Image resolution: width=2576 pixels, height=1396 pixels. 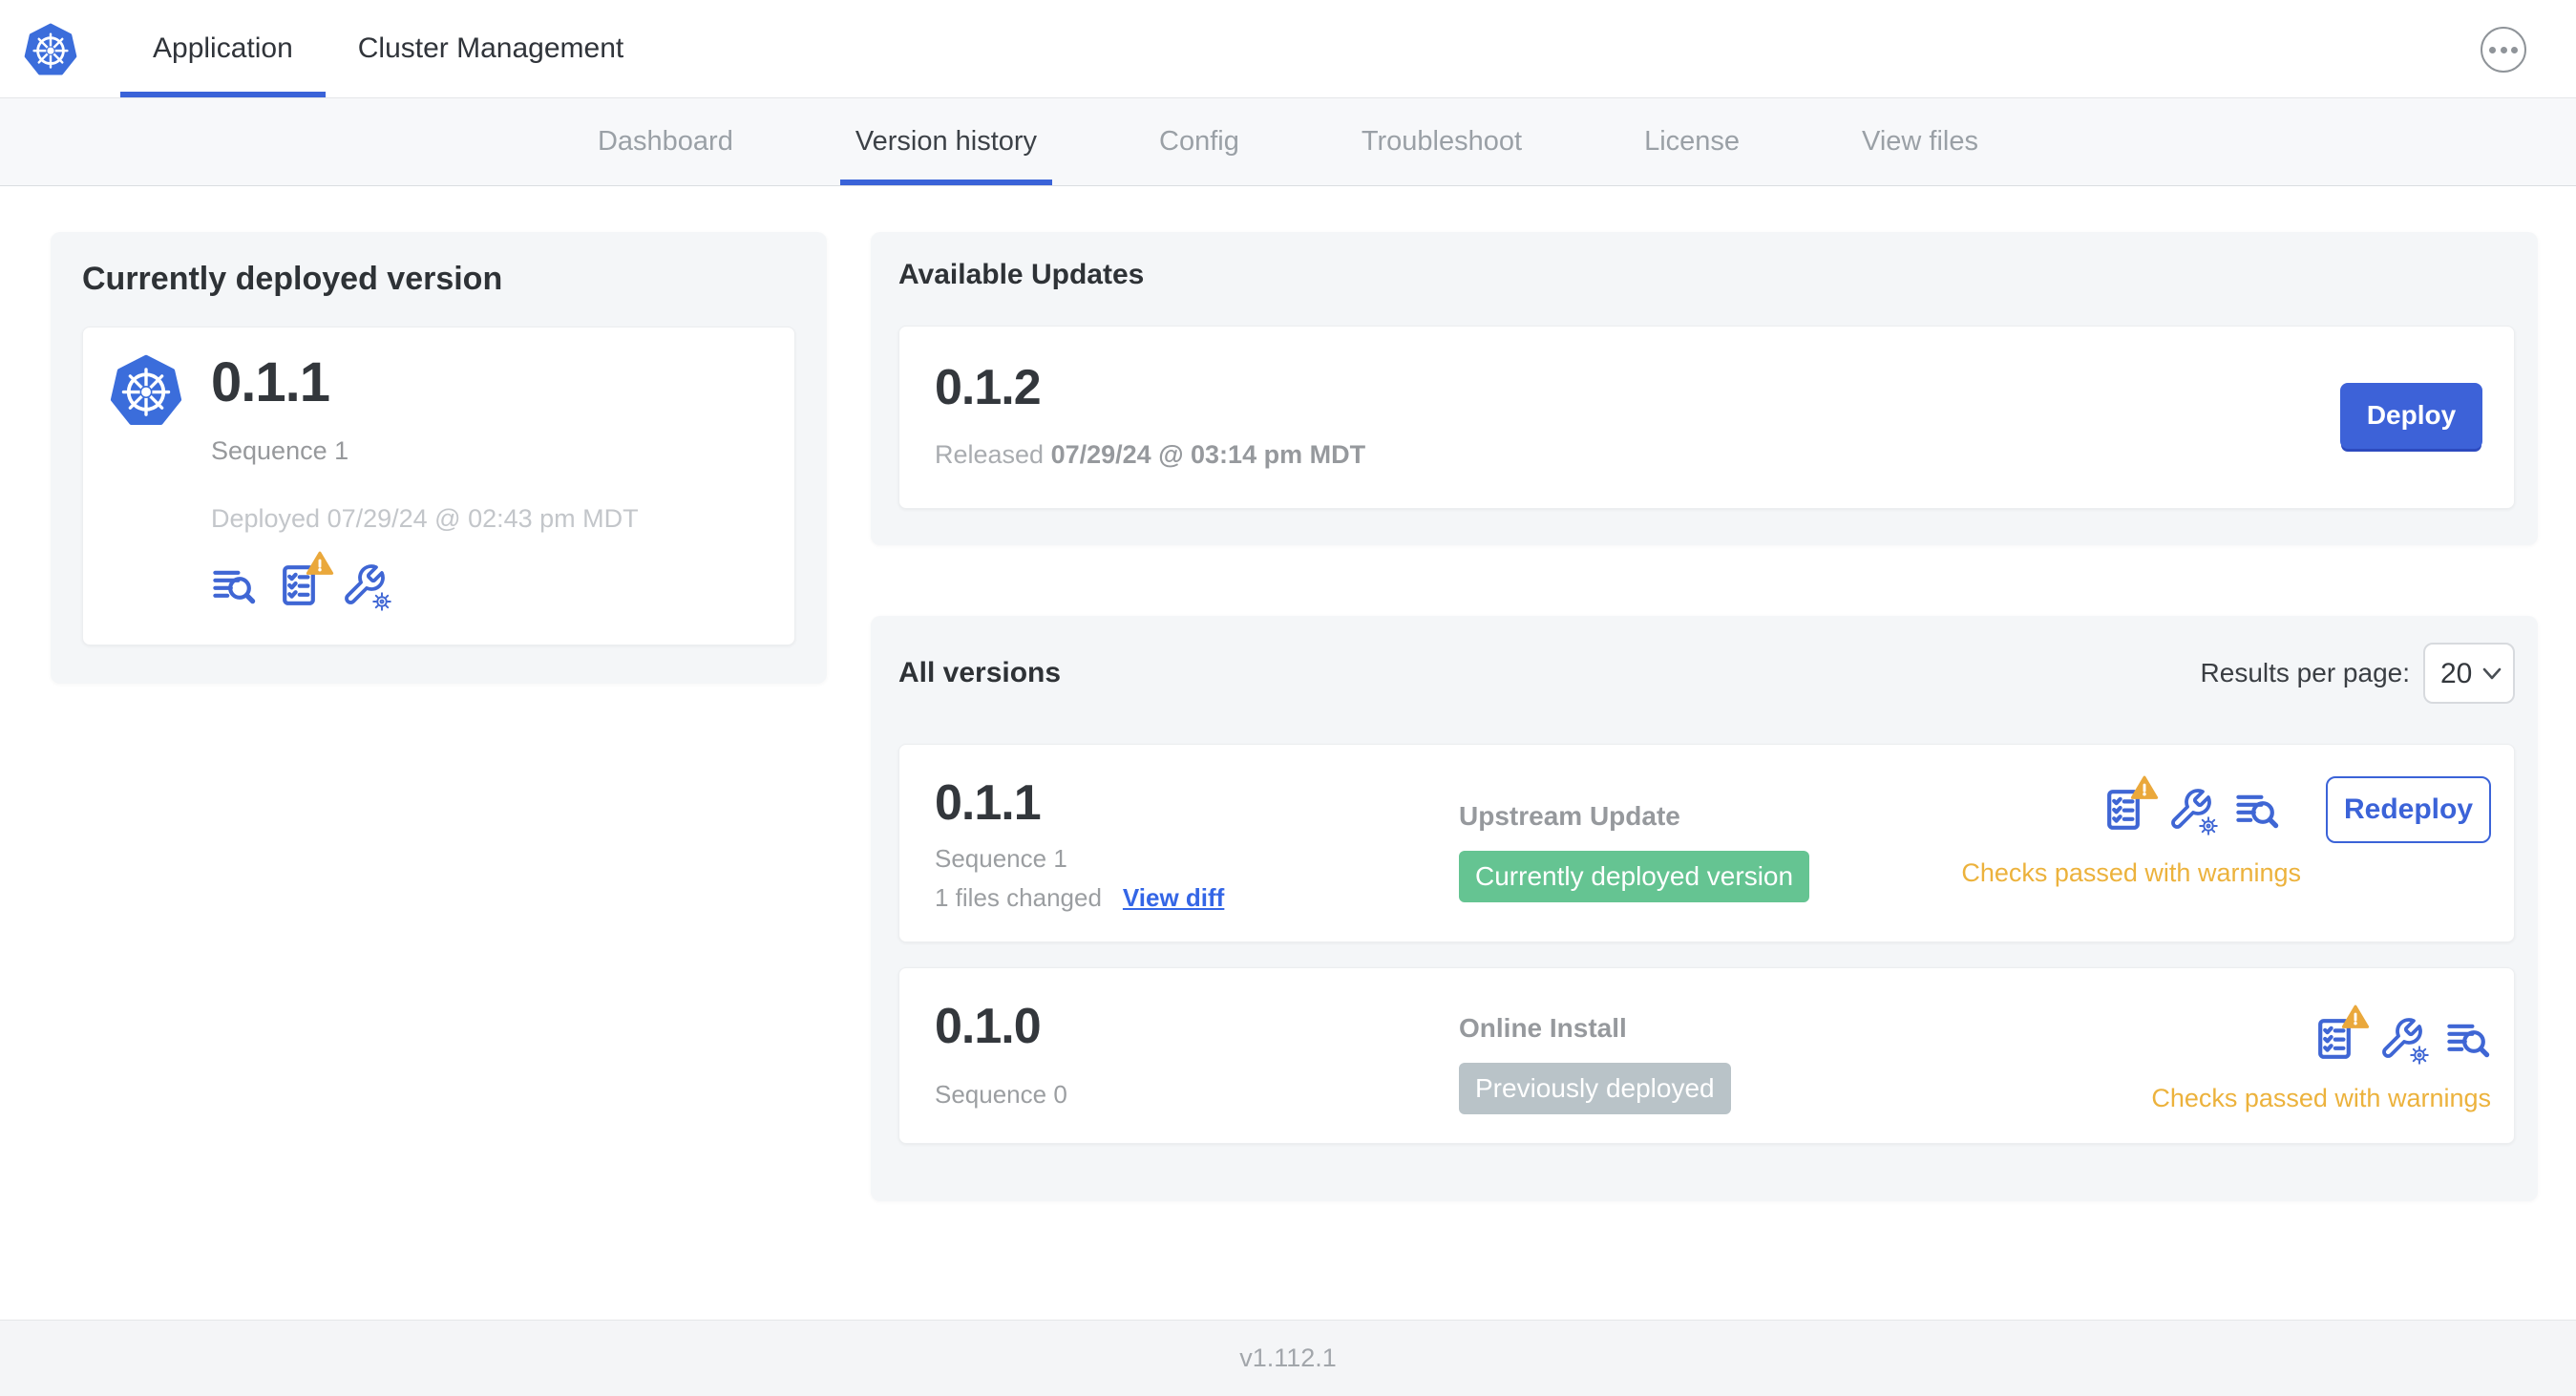 What do you see at coordinates (280, 450) in the screenshot?
I see `deployed-sequence-label: Sequence 1` at bounding box center [280, 450].